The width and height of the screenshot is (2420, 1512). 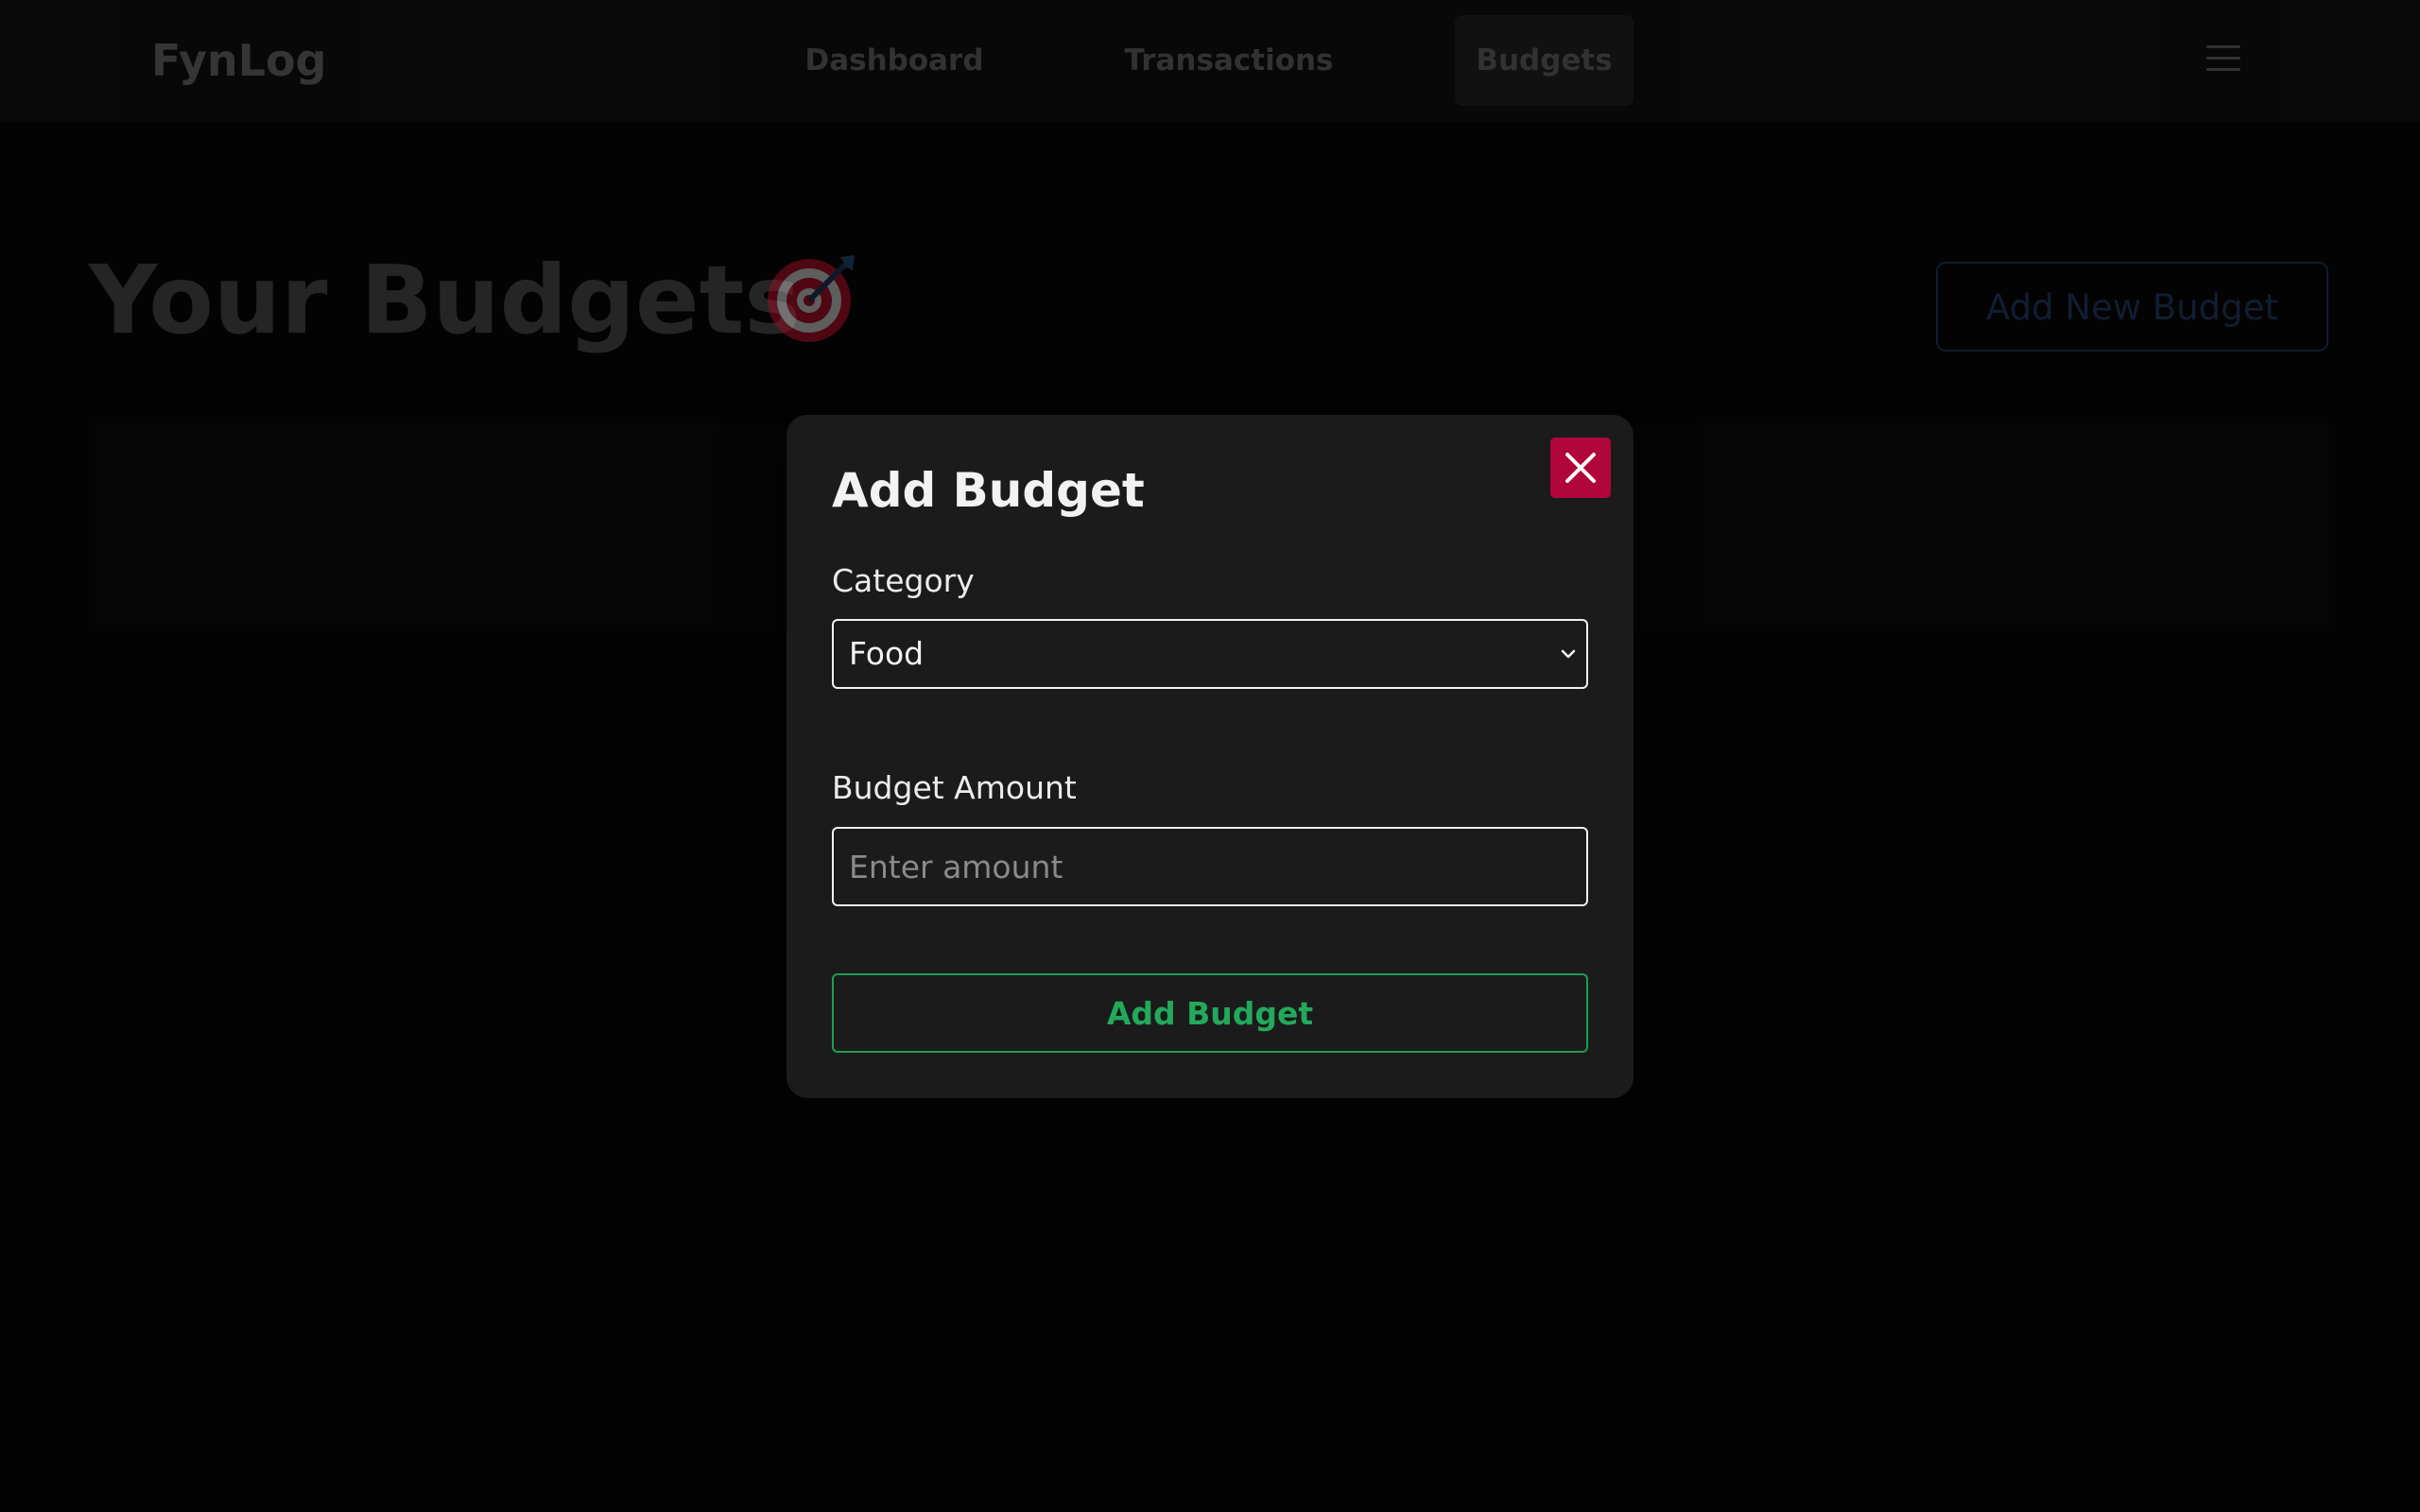 I want to click on add-budget-submit-button: Add Budget, so click(x=1210, y=1013).